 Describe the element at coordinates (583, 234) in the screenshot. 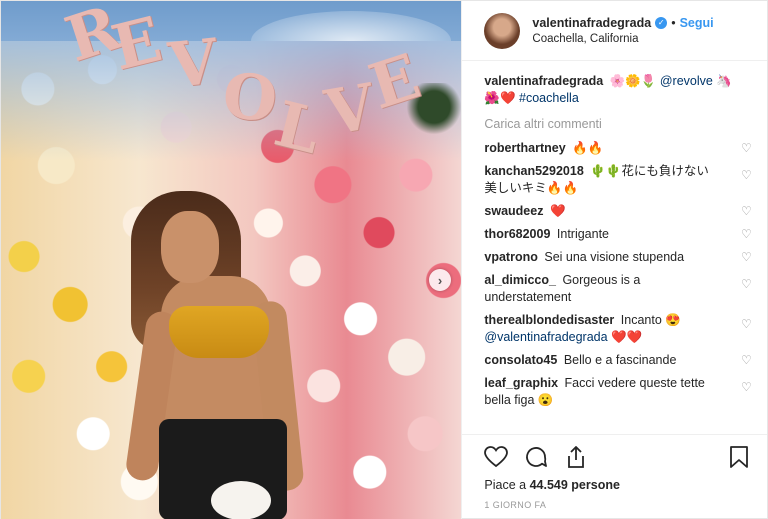

I see `comment-text: Intrigante` at that location.